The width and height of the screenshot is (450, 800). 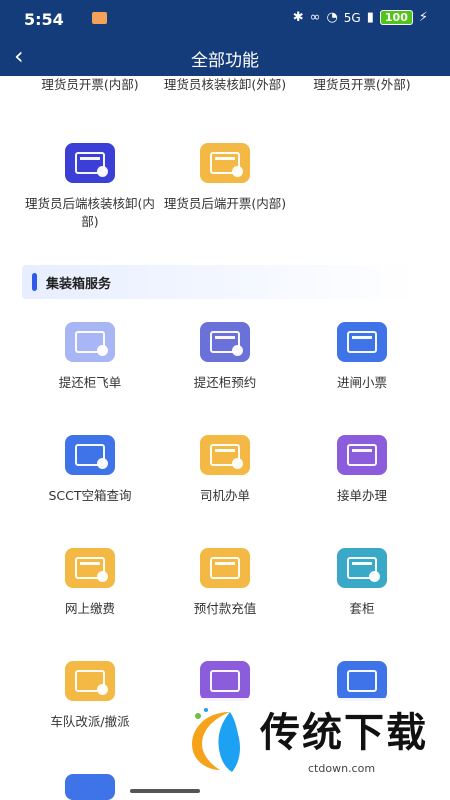 What do you see at coordinates (370, 17) in the screenshot?
I see `signal-icon: ▮` at bounding box center [370, 17].